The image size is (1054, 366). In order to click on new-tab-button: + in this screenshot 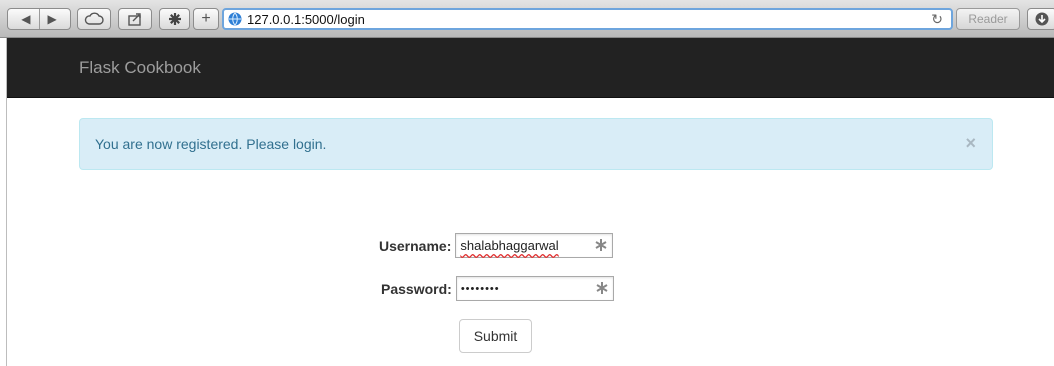, I will do `click(206, 19)`.